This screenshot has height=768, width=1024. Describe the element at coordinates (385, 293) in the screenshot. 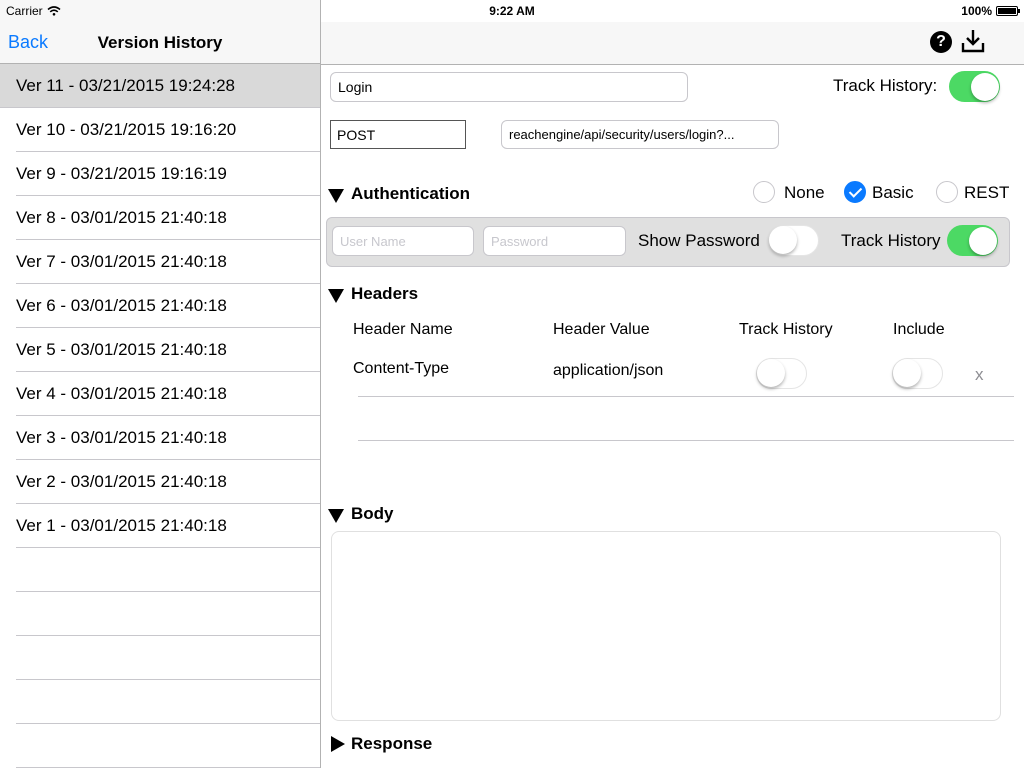

I see `headers-section-label: Headers` at that location.